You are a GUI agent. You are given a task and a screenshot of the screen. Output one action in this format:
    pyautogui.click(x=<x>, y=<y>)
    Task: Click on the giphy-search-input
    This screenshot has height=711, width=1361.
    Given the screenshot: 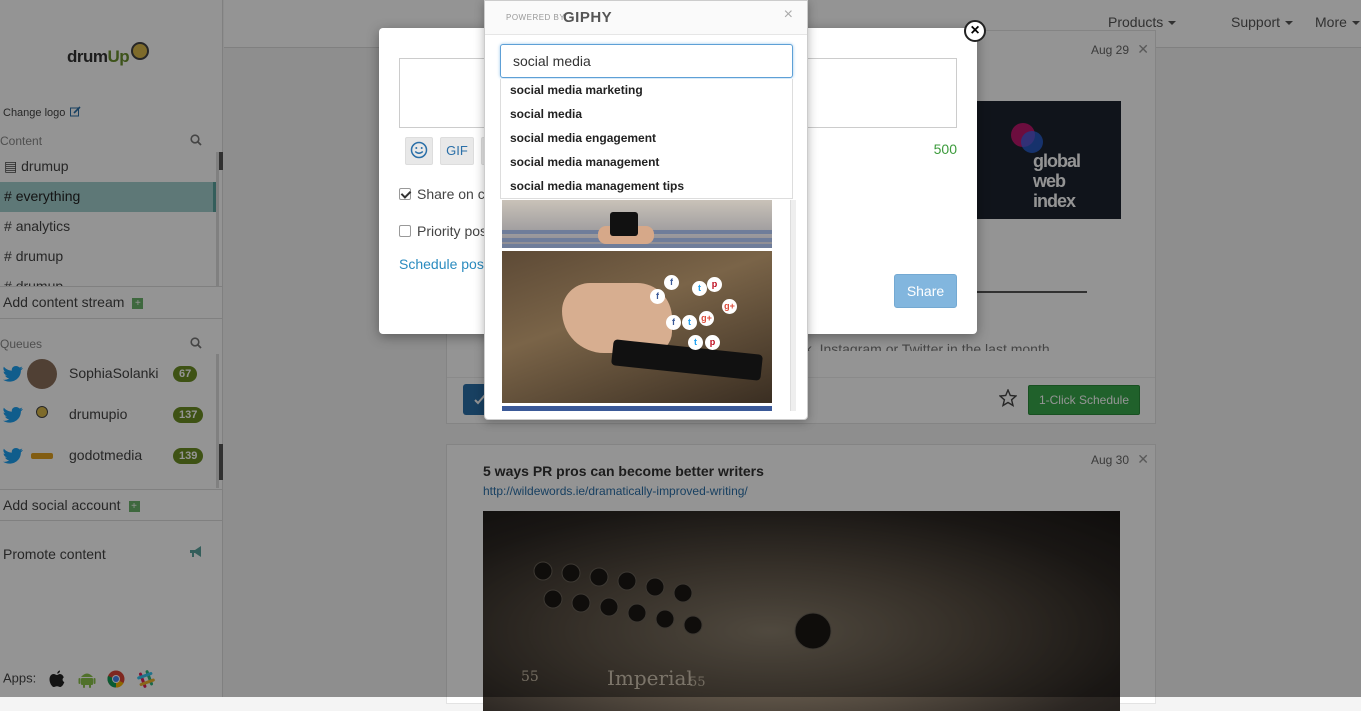 What is the action you would take?
    pyautogui.click(x=646, y=61)
    